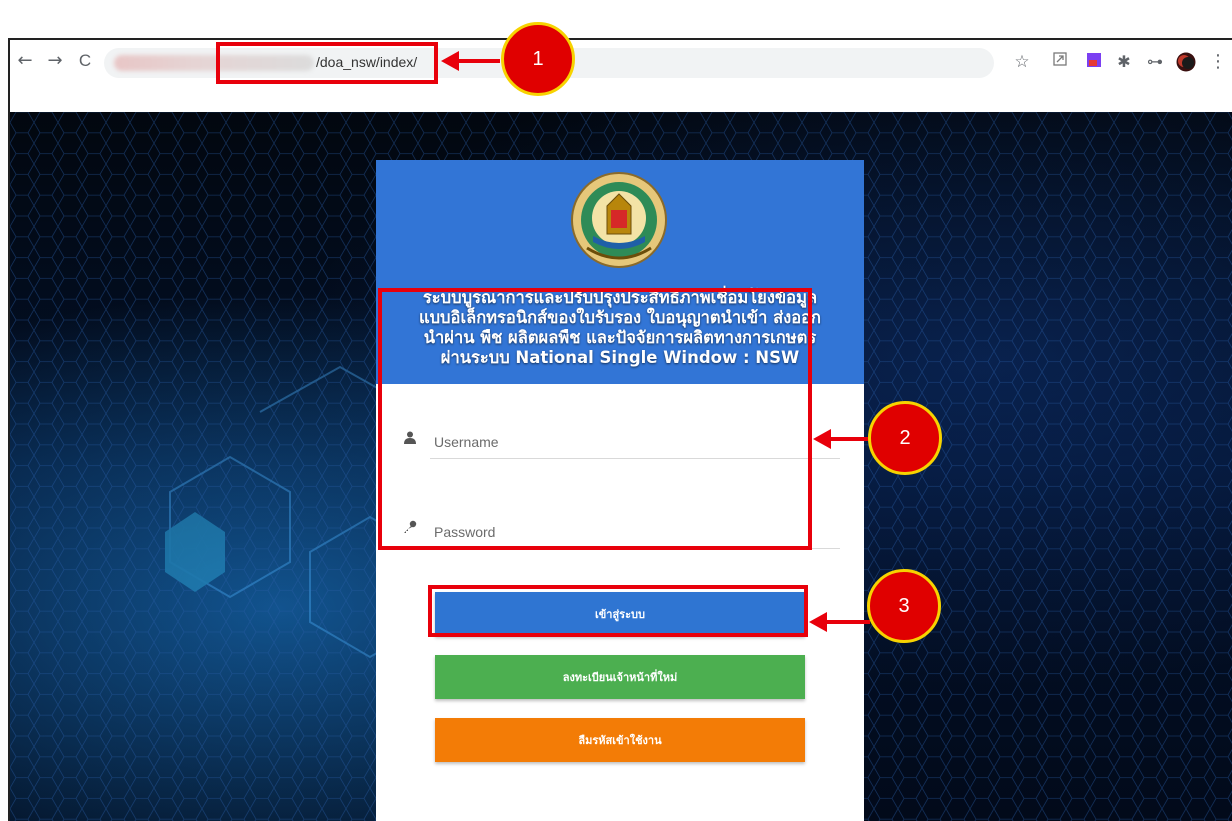  What do you see at coordinates (1124, 62) in the screenshot?
I see `puzzle-icon: ✱` at bounding box center [1124, 62].